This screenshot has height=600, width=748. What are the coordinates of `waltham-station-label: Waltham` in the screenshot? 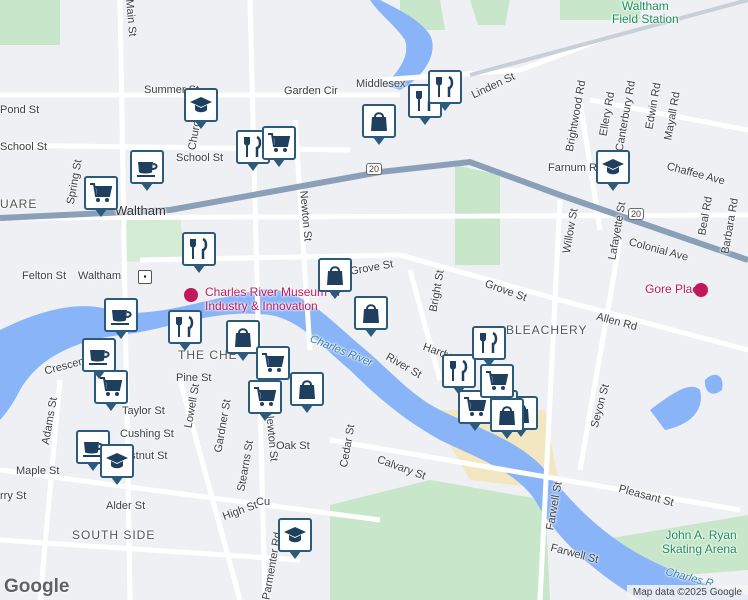 It's located at (99, 276).